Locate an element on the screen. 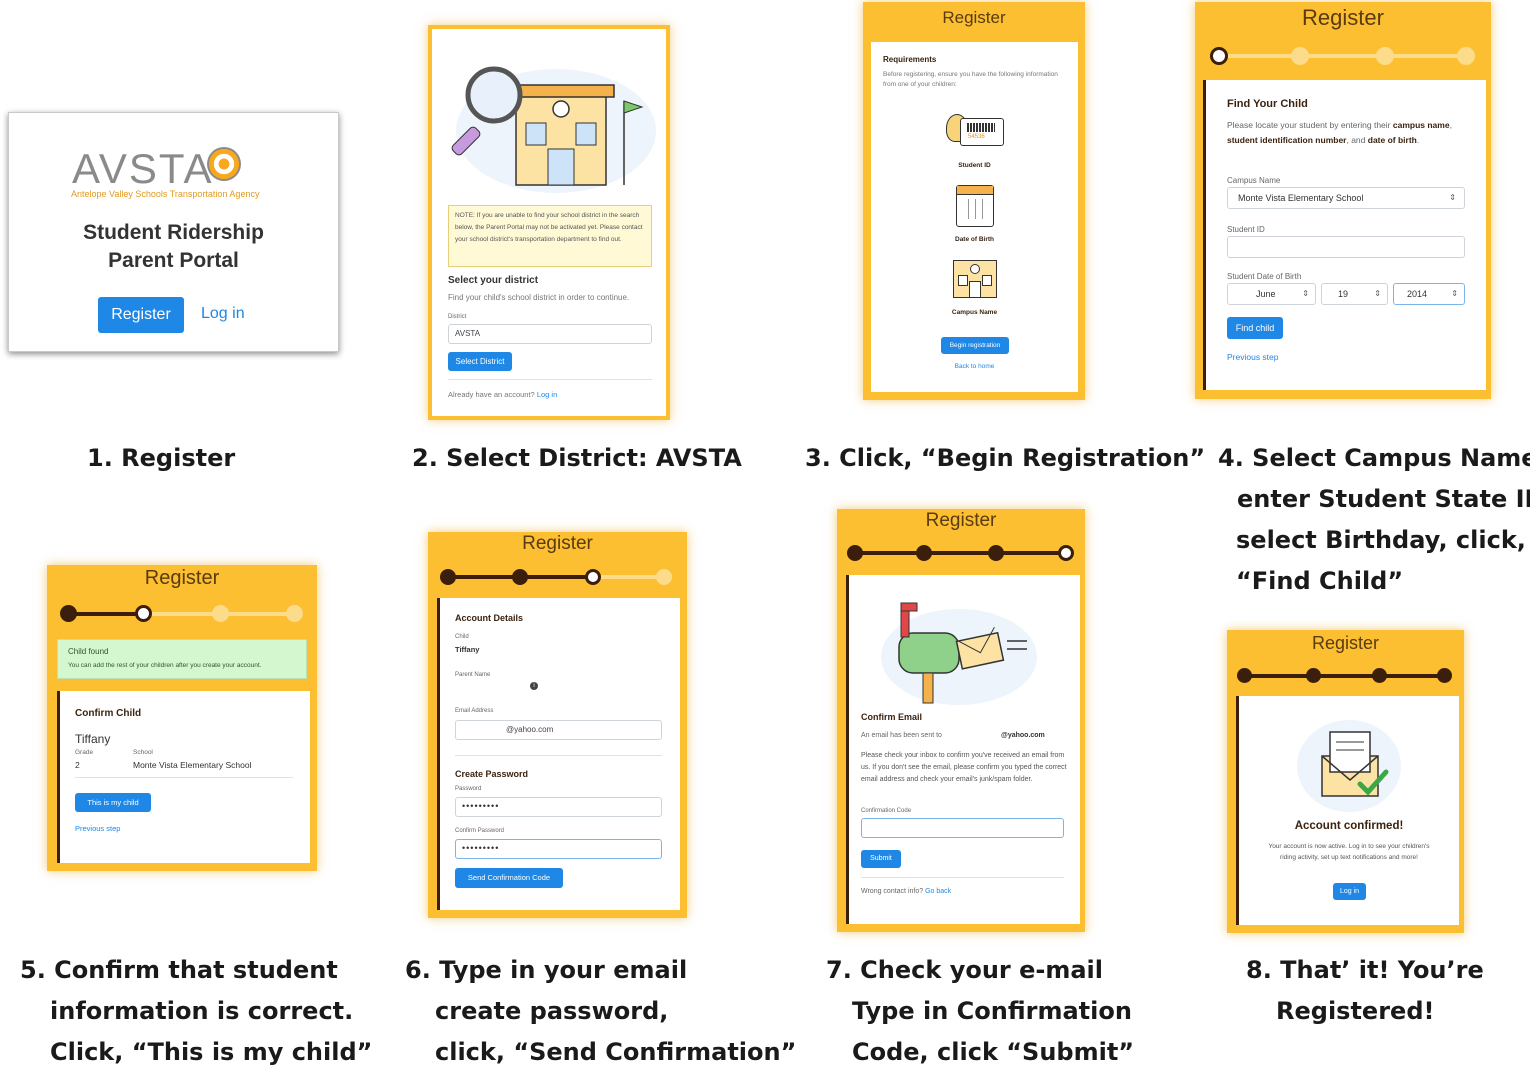 This screenshot has width=1530, height=1073. dob-month-select: June ⇕ is located at coordinates (1271, 294).